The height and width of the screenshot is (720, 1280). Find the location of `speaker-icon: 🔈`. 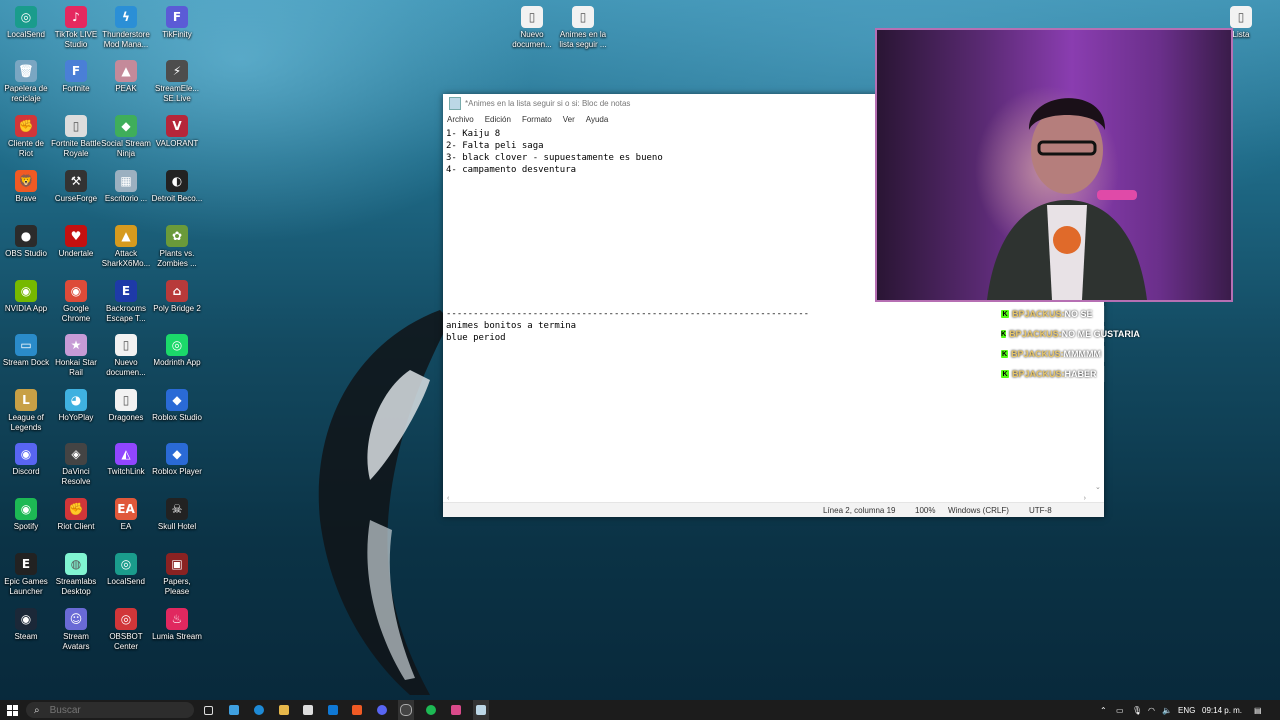

speaker-icon: 🔈 is located at coordinates (1167, 710).